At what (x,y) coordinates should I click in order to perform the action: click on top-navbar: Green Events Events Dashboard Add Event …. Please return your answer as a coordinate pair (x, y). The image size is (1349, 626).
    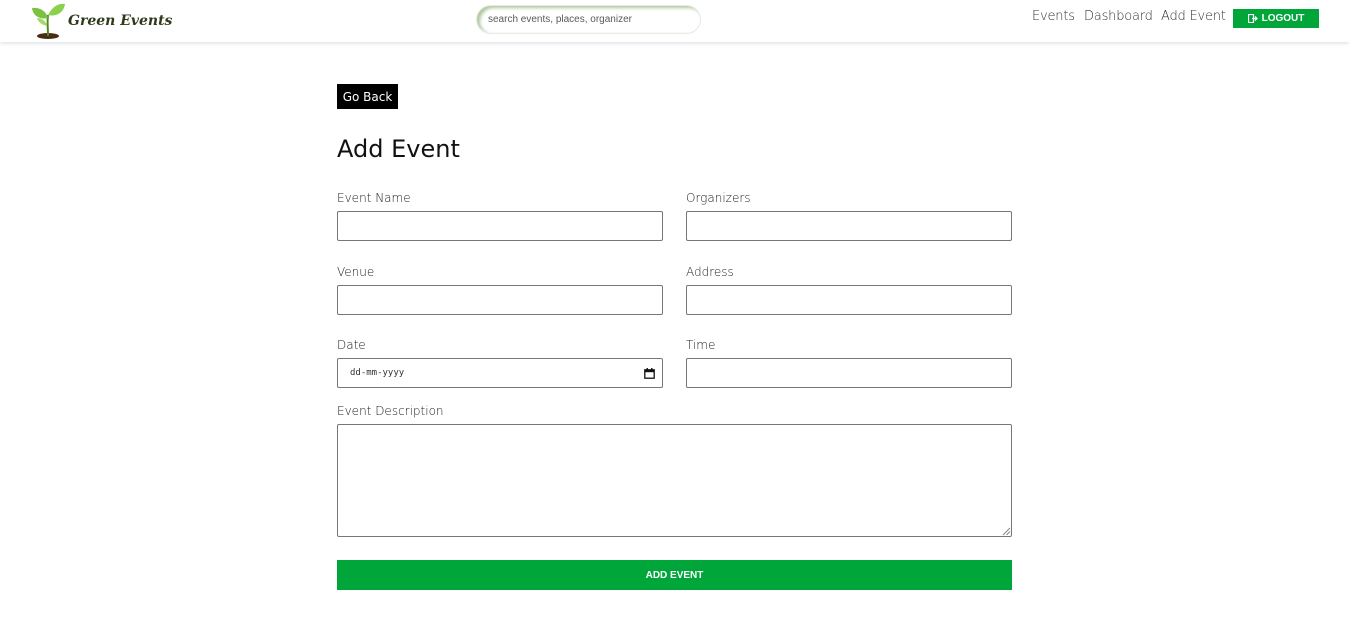
    Looking at the image, I should click on (674, 21).